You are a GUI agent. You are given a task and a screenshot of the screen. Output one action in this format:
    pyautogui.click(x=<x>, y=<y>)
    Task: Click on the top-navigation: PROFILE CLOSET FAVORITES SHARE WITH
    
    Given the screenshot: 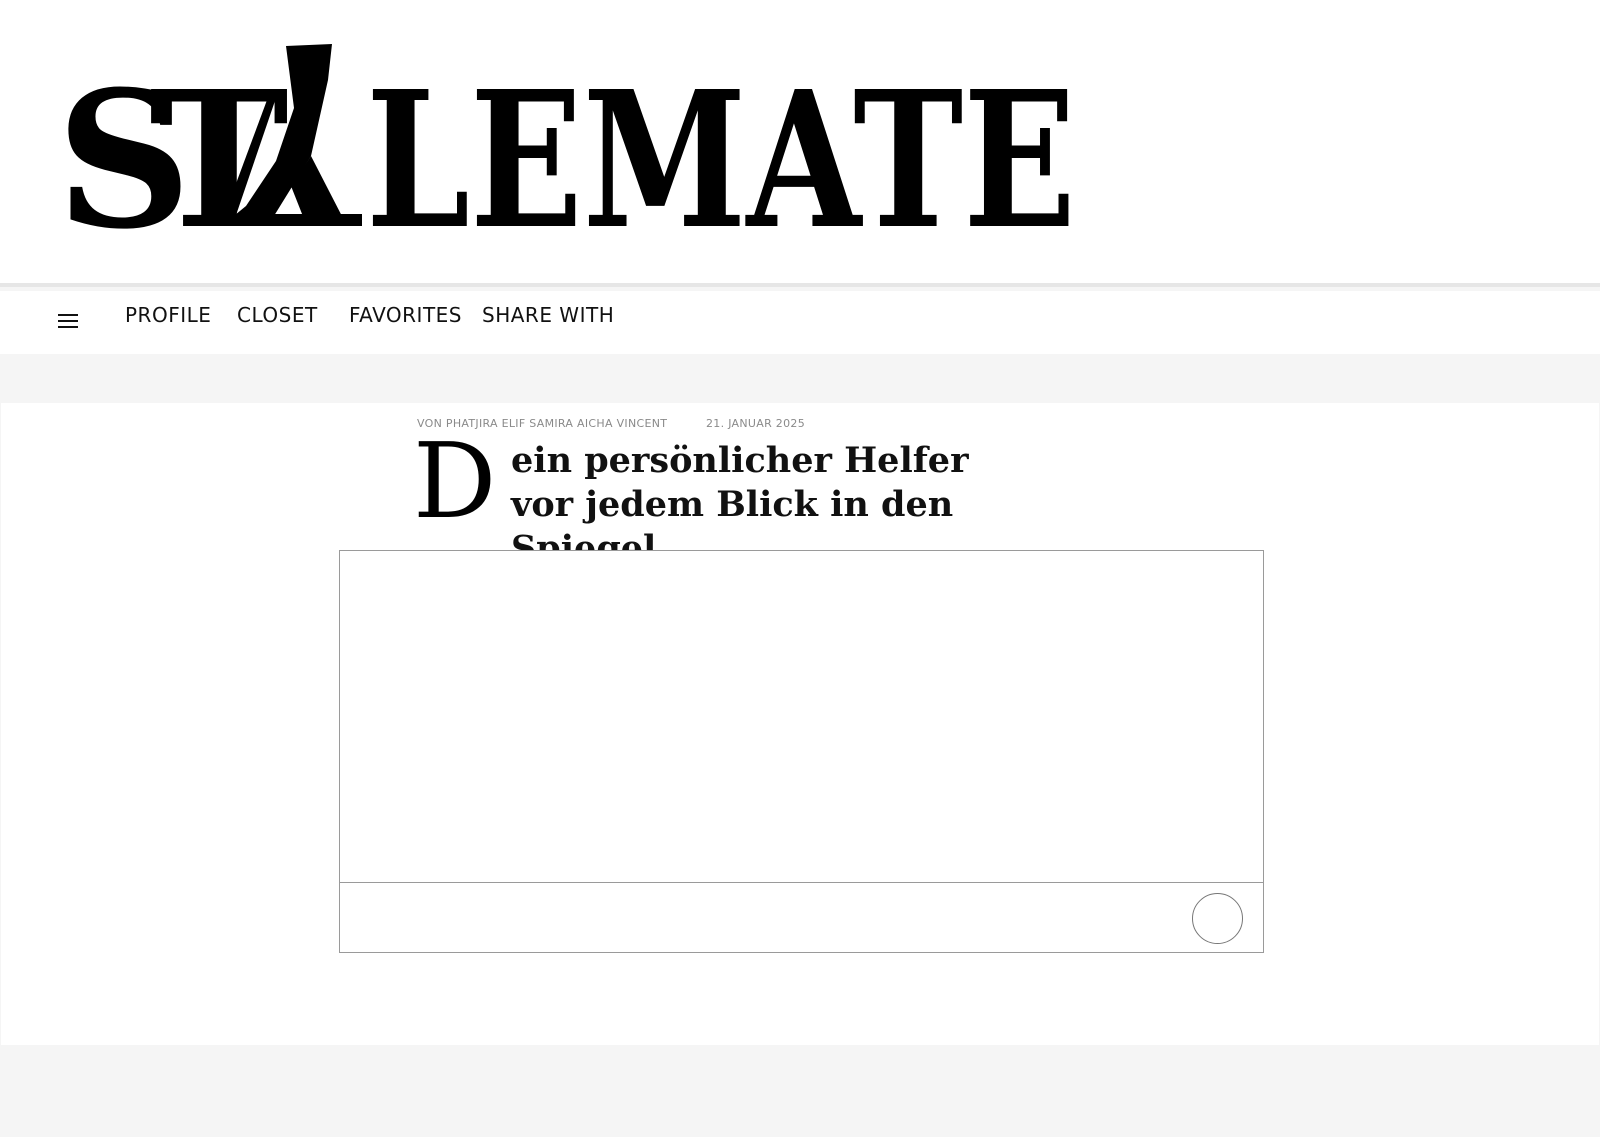 What is the action you would take?
    pyautogui.click(x=800, y=322)
    